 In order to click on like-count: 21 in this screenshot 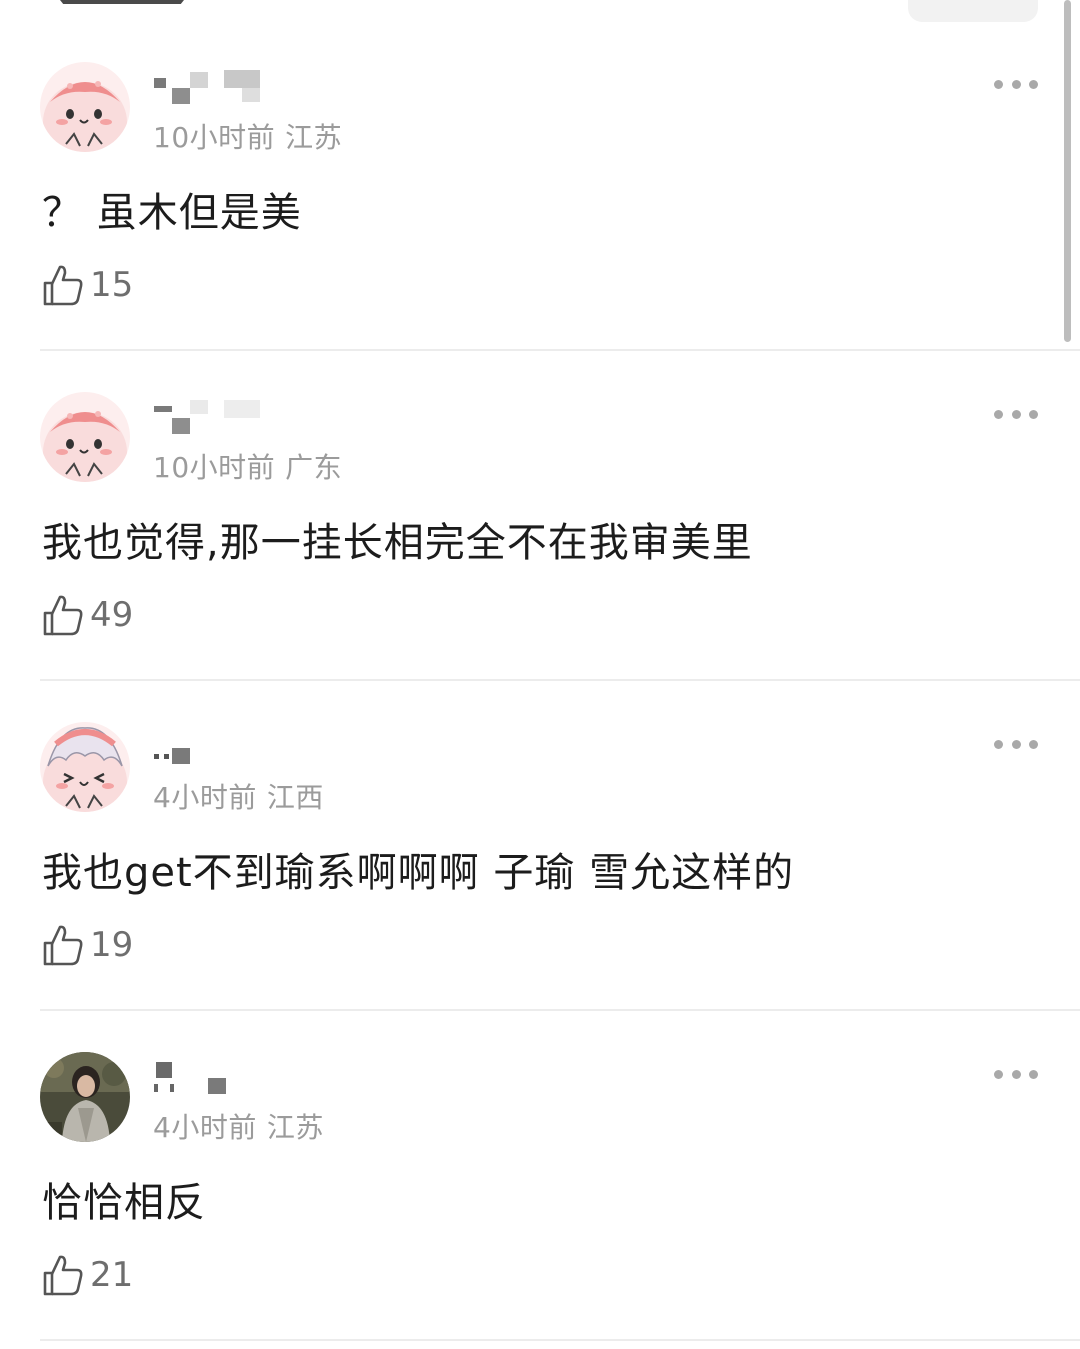, I will do `click(112, 1275)`.